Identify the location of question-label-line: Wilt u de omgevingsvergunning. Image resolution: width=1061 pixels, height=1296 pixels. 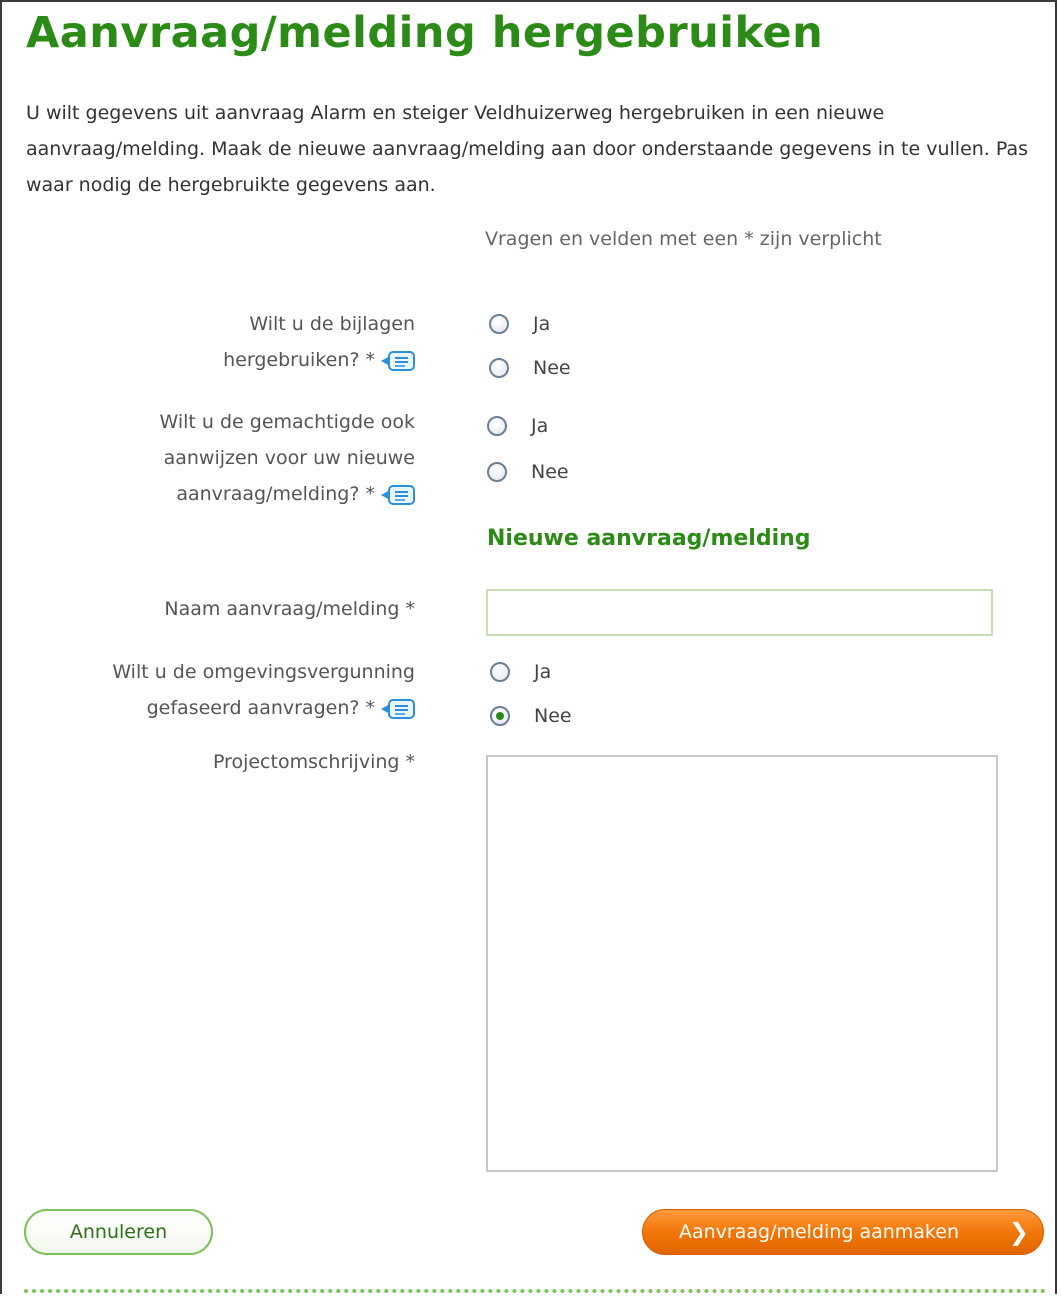
(263, 672).